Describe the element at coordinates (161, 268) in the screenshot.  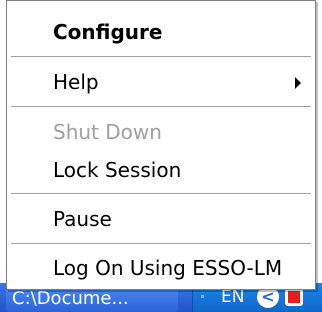
I see `menu-item-log-on-esso-lm: Log On Using ESSO-LM` at that location.